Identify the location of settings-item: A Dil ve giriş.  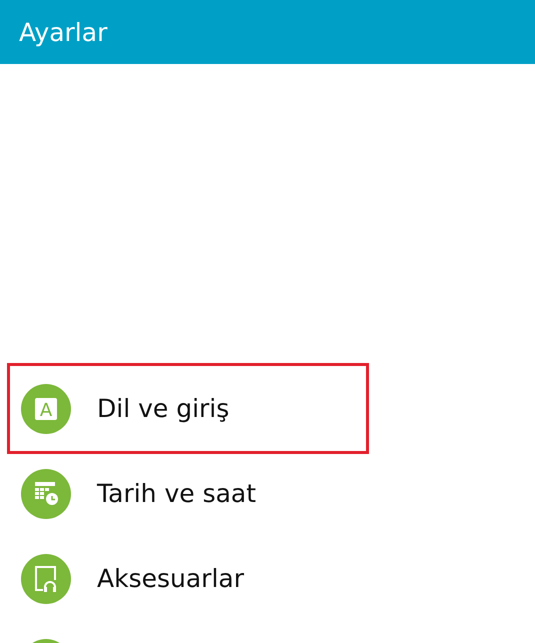
(188, 408).